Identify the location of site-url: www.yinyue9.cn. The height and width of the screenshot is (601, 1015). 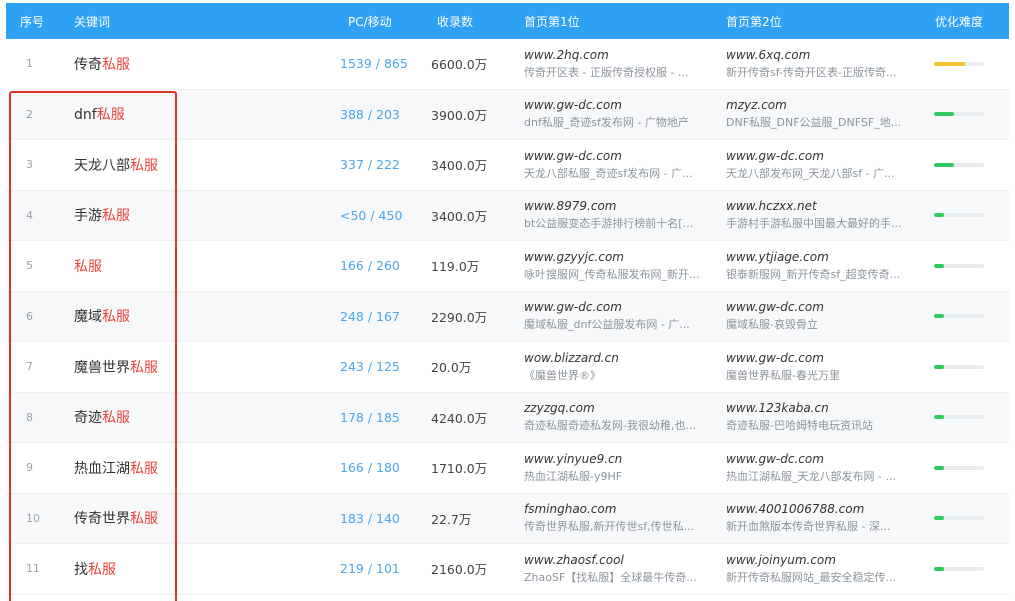
(620, 459).